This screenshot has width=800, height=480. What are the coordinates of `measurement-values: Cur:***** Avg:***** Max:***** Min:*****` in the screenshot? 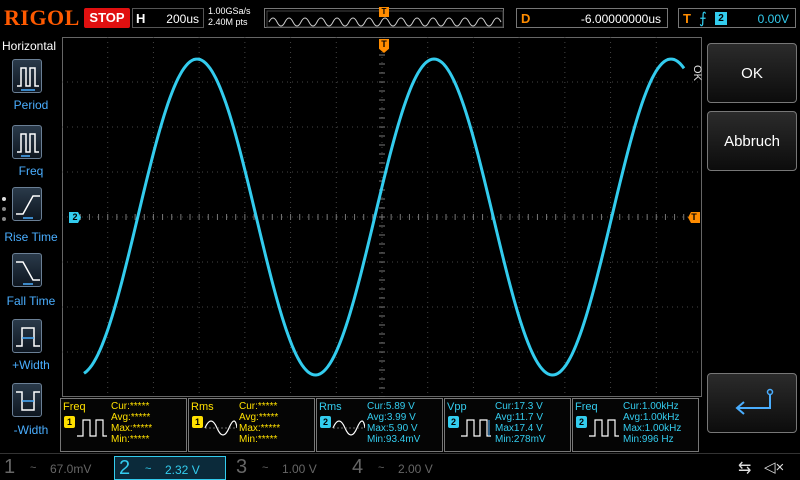 It's located at (259, 423).